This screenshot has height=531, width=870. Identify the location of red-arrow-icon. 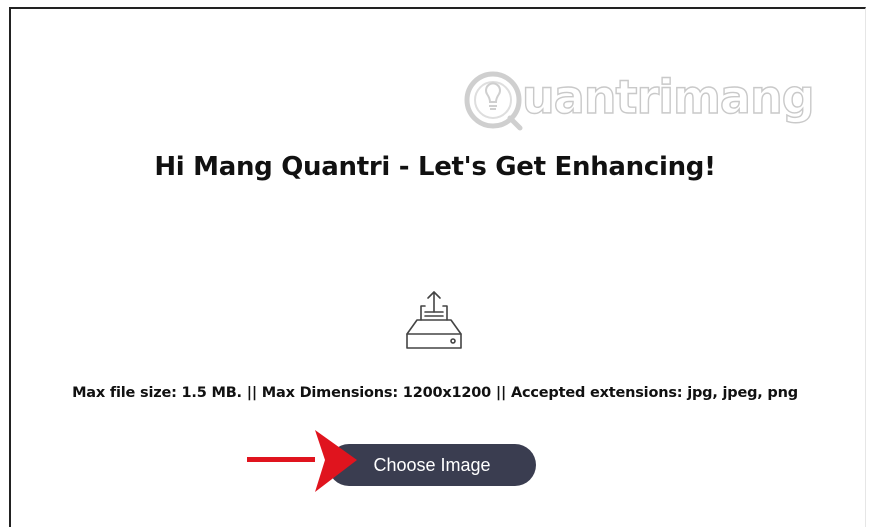
(301, 461).